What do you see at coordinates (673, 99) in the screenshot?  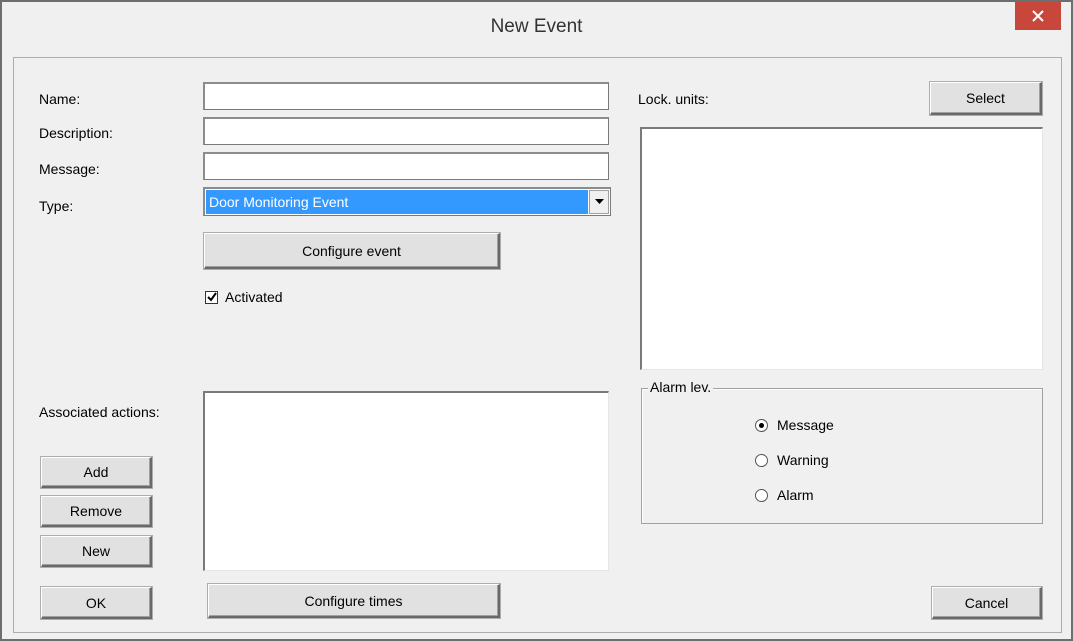 I see `lock-units-label: Lock. units:` at bounding box center [673, 99].